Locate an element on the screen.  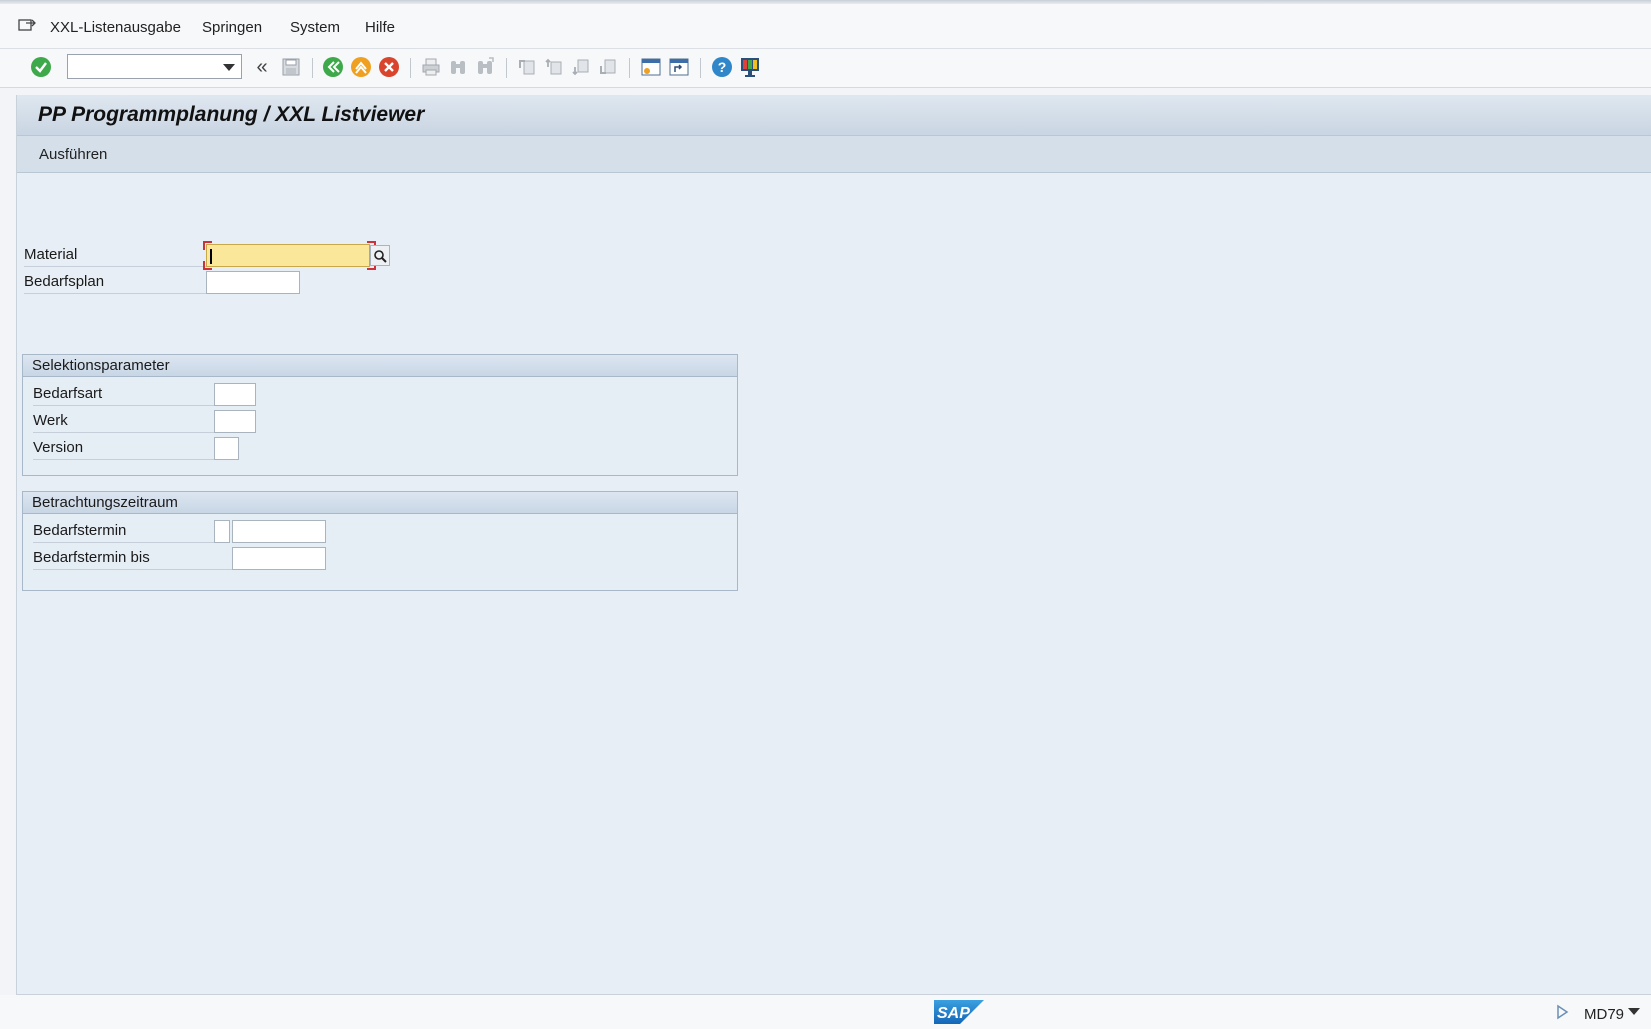
print-icon is located at coordinates (431, 67).